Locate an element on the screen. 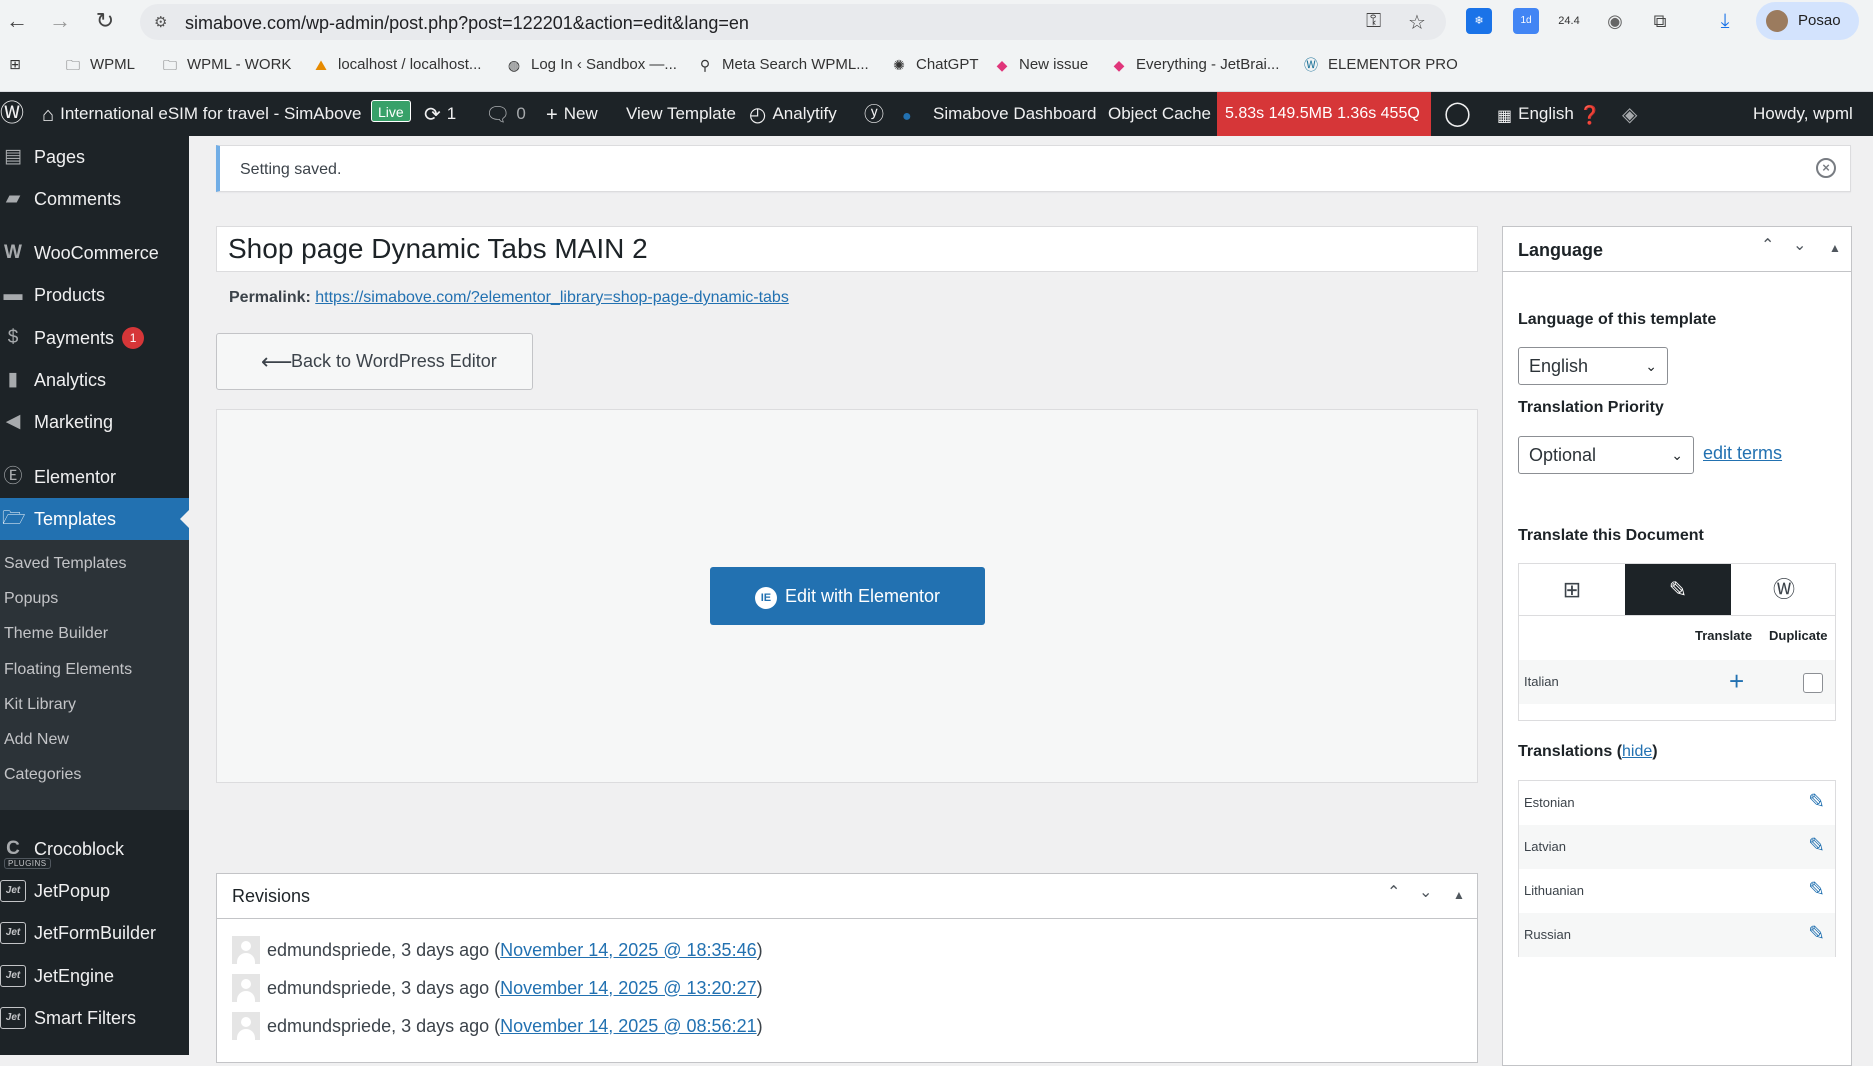 The width and height of the screenshot is (1873, 1066). col-duplicate: Duplicate is located at coordinates (1798, 635).